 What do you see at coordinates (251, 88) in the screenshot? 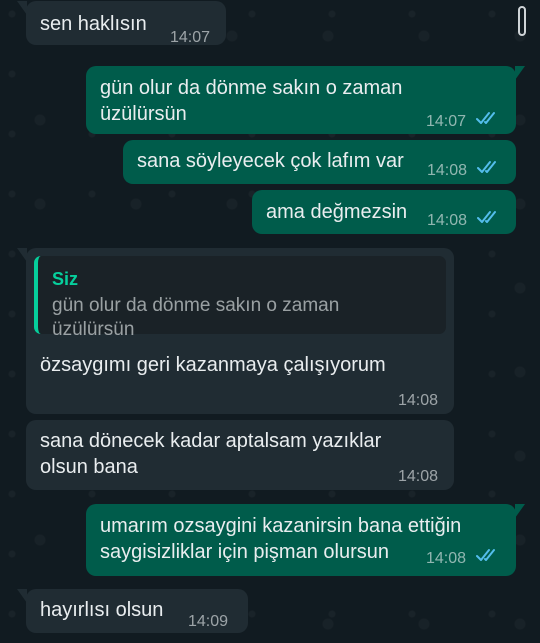
I see `message-text-line: gün olur da dönme sakın o zaman` at bounding box center [251, 88].